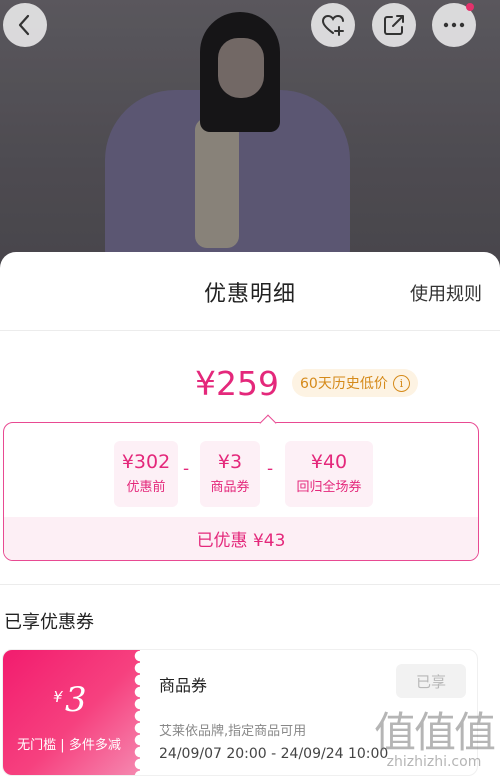 The height and width of the screenshot is (776, 500). Describe the element at coordinates (470, 7) in the screenshot. I see `notification-dot` at that location.